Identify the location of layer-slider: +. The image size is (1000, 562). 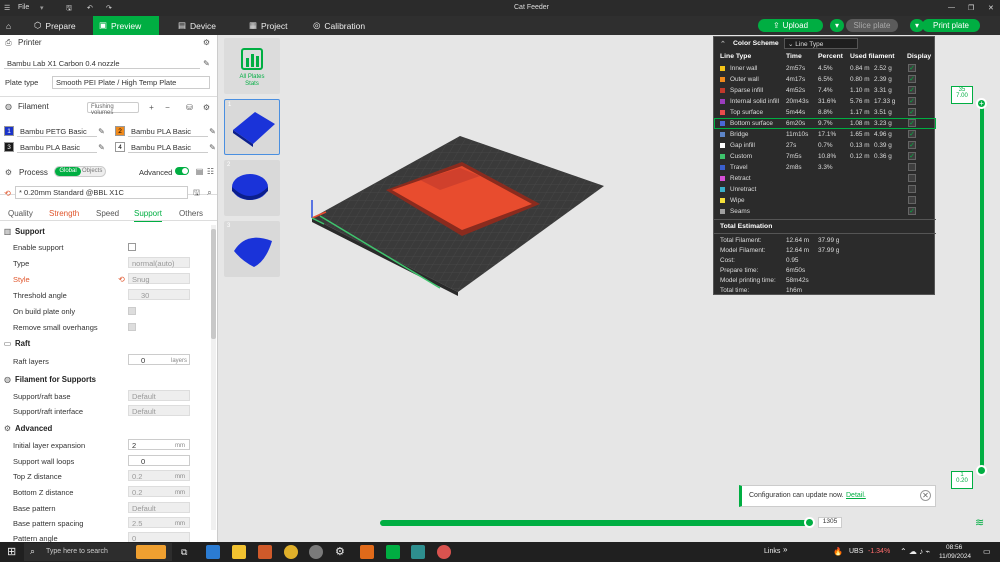
(982, 290).